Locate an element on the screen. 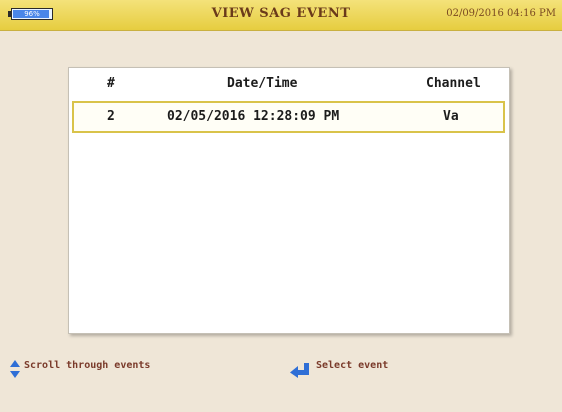  datetime-display: 02/09/2016 04:16 PM is located at coordinates (501, 13).